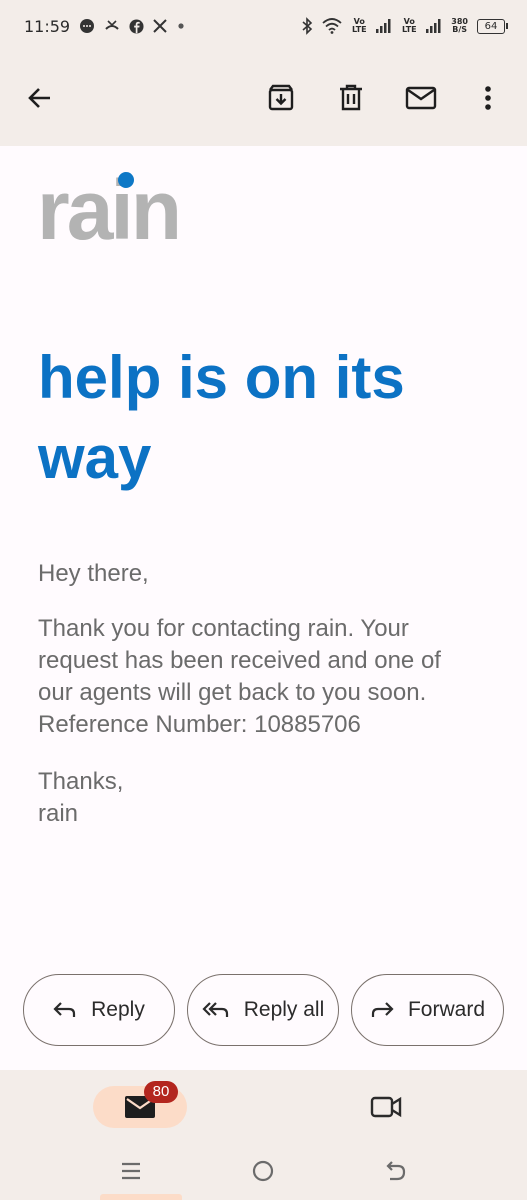 The height and width of the screenshot is (1200, 527). I want to click on app-bar, so click(263, 99).